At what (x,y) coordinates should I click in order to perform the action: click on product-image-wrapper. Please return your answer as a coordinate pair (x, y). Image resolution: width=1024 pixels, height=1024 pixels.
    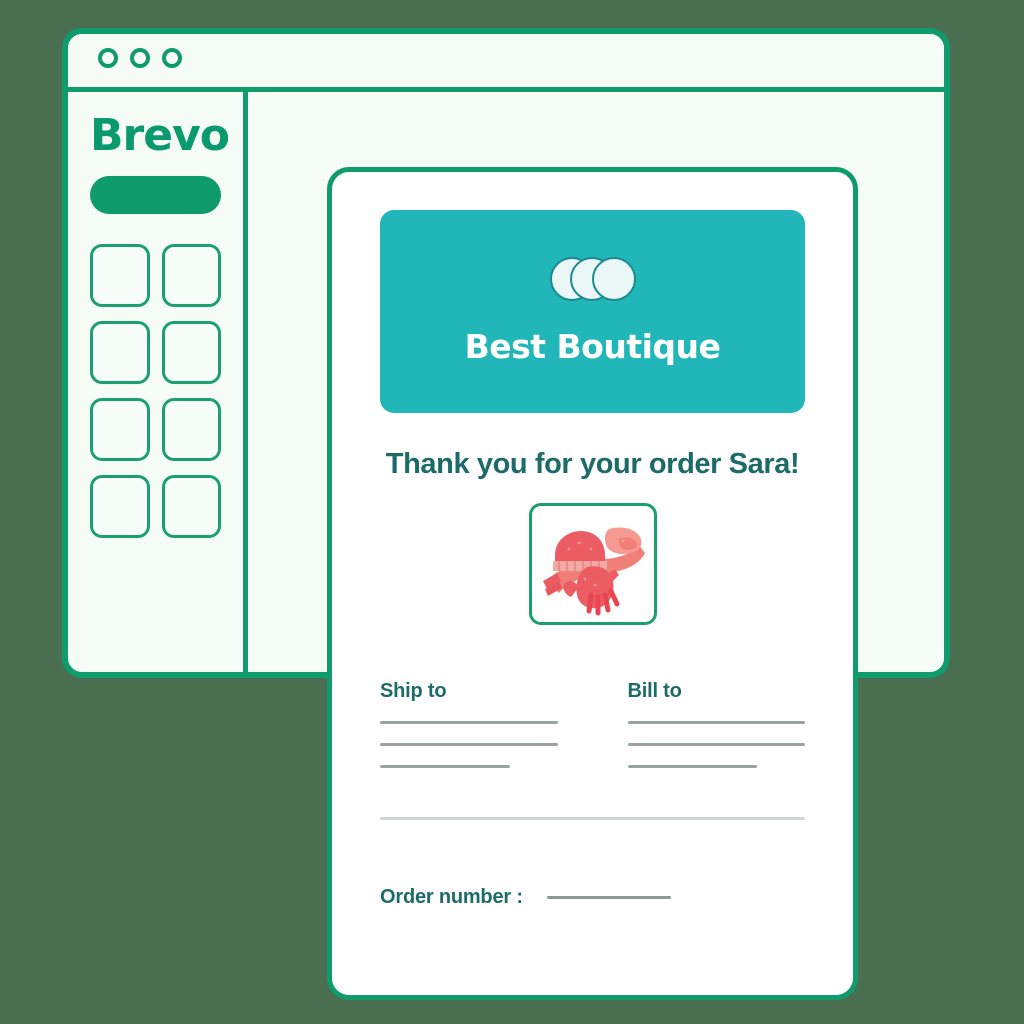
    Looking at the image, I should click on (592, 564).